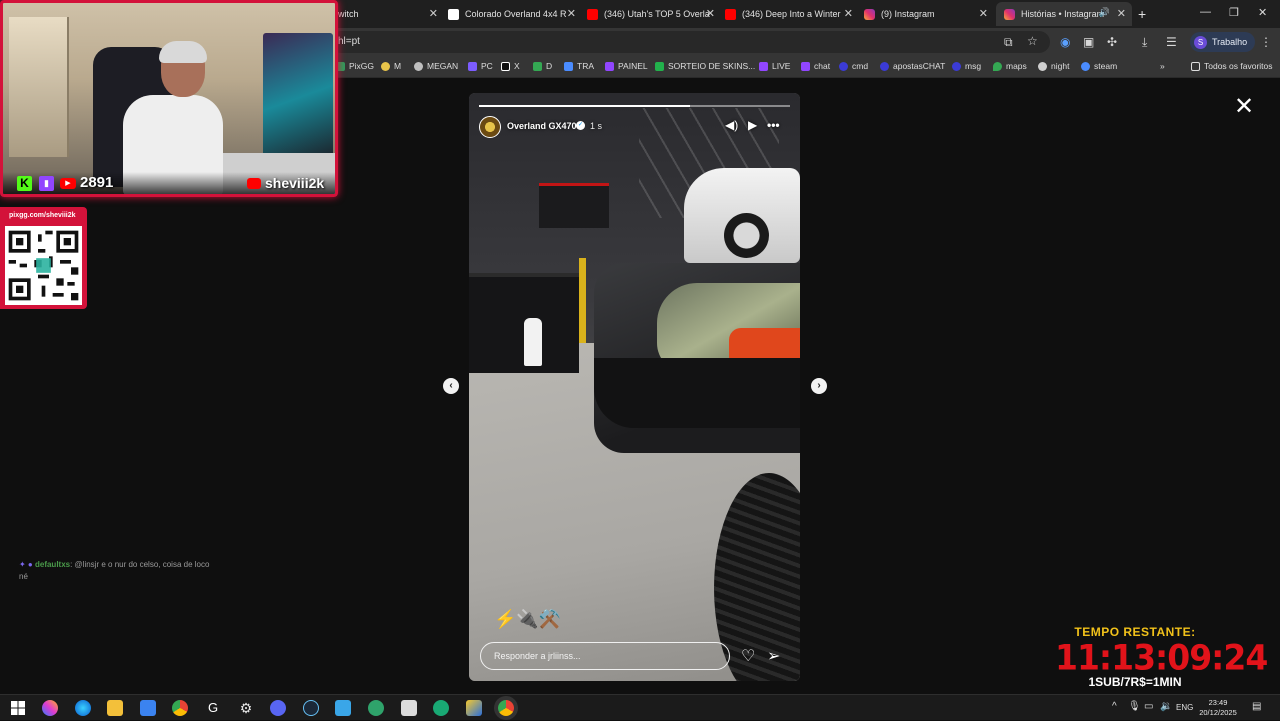  I want to click on minimize-icon: —, so click(1205, 12).